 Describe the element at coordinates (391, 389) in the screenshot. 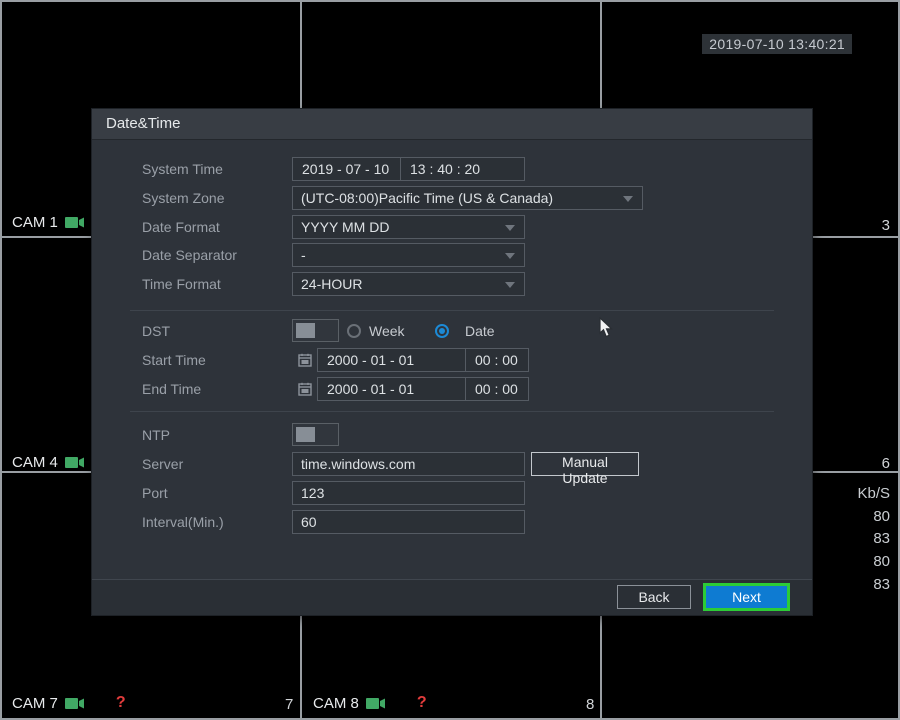

I see `end-date-value: 2000 - 01 - 01` at that location.